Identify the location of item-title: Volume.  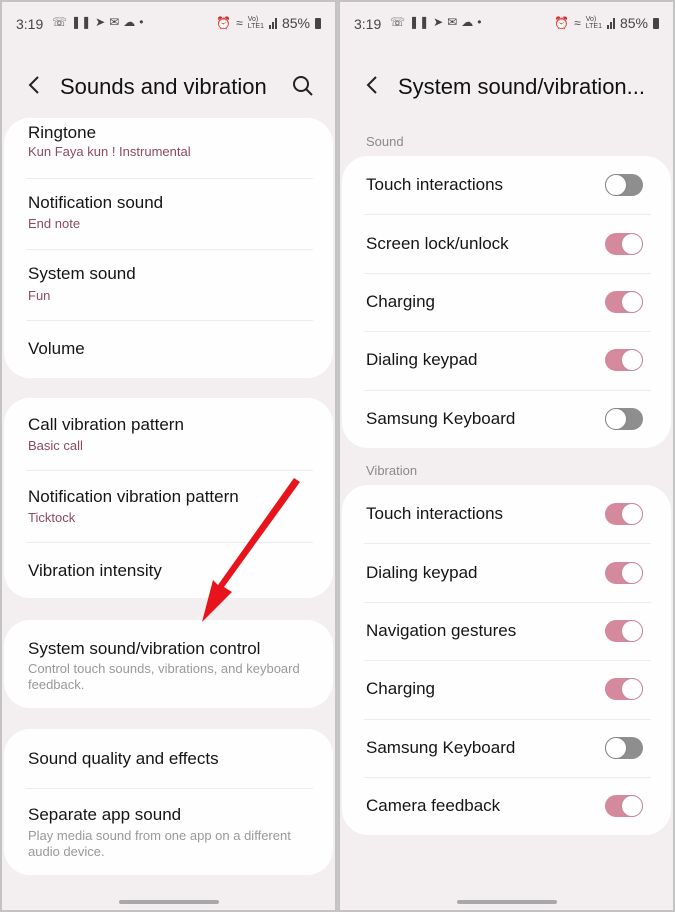
(56, 348).